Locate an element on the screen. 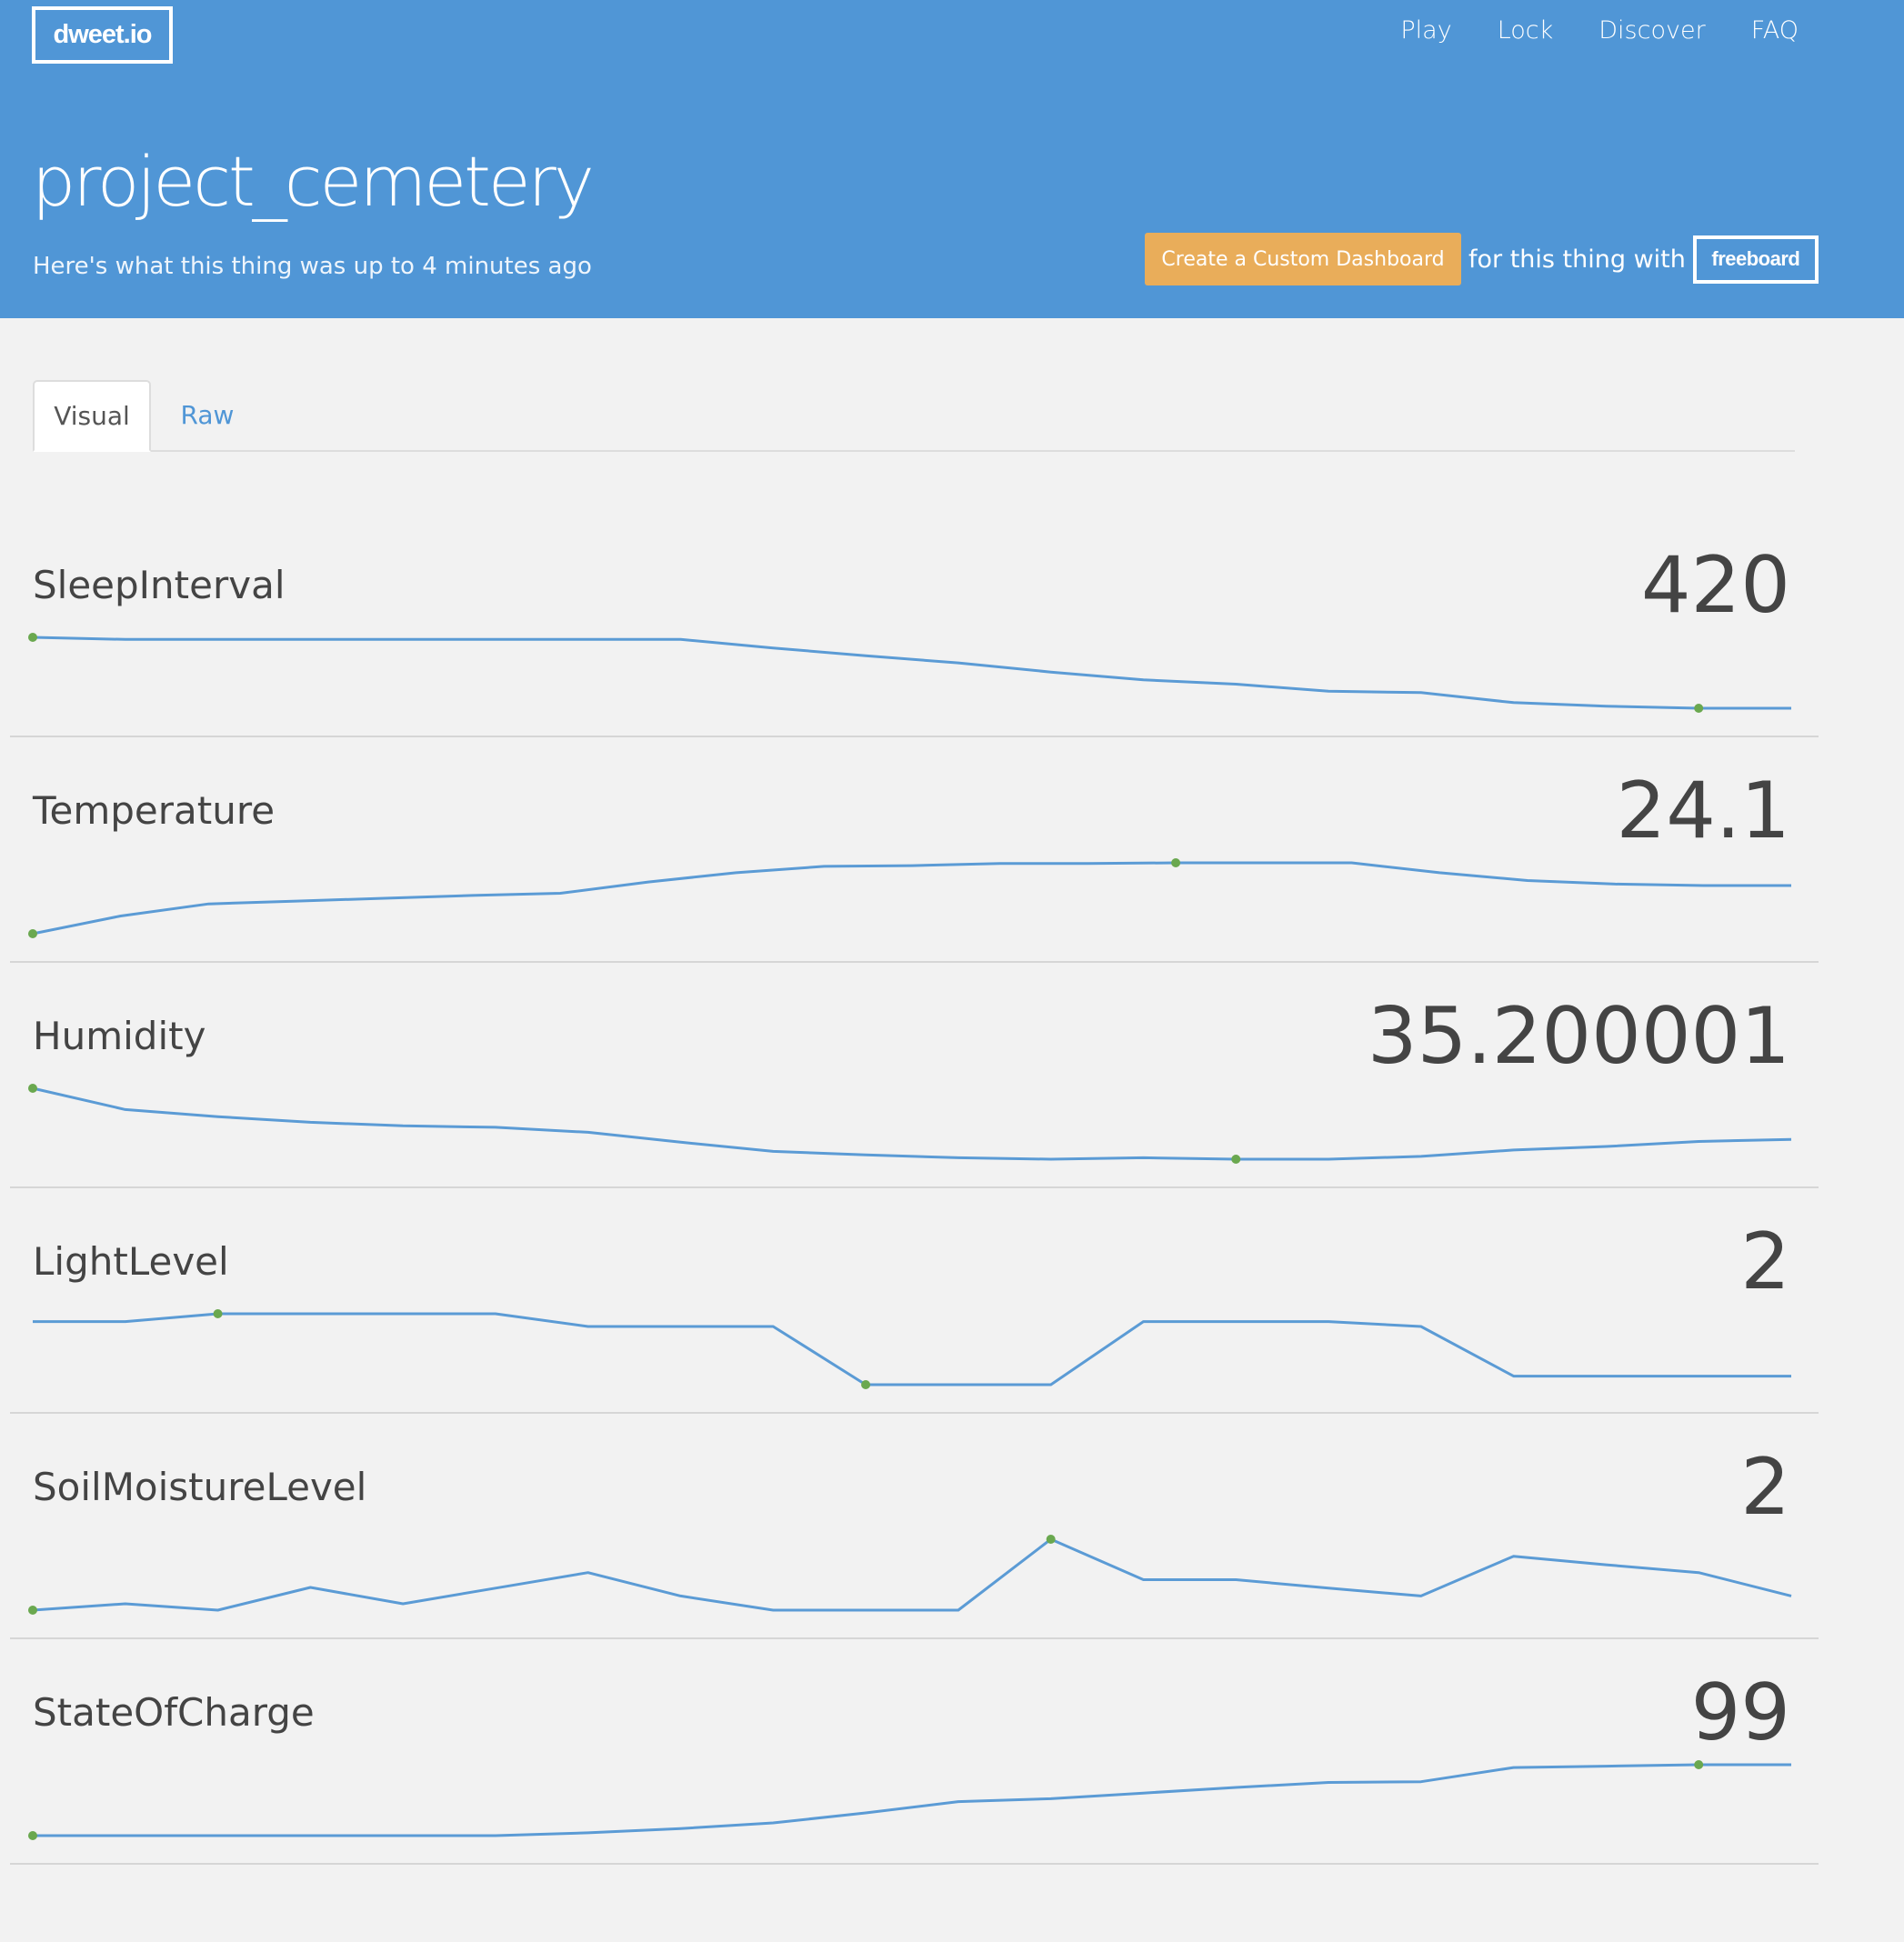  metric-value: 35.200001 is located at coordinates (1578, 1036).